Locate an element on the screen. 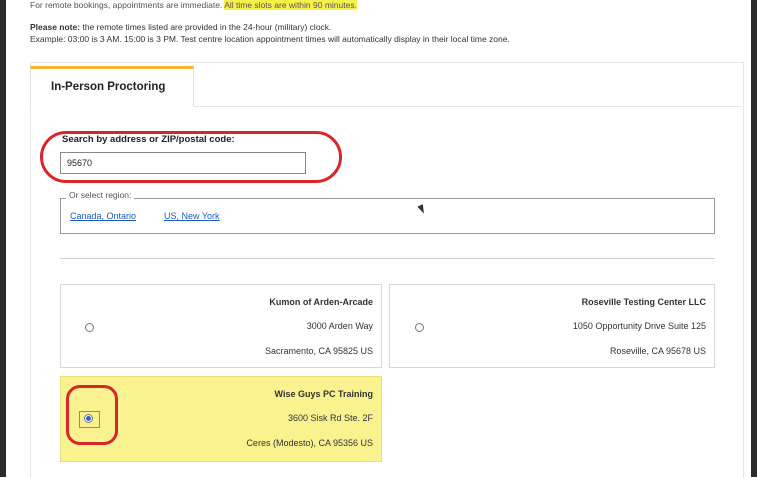 This screenshot has height=478, width=757. window-frame-left is located at coordinates (3, 238).